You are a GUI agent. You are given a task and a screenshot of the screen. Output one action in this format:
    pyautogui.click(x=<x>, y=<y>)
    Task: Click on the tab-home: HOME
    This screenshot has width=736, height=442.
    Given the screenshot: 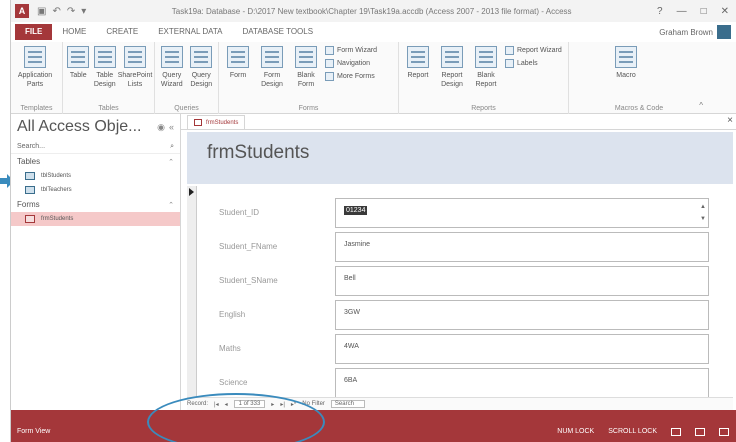 What is the action you would take?
    pyautogui.click(x=74, y=32)
    